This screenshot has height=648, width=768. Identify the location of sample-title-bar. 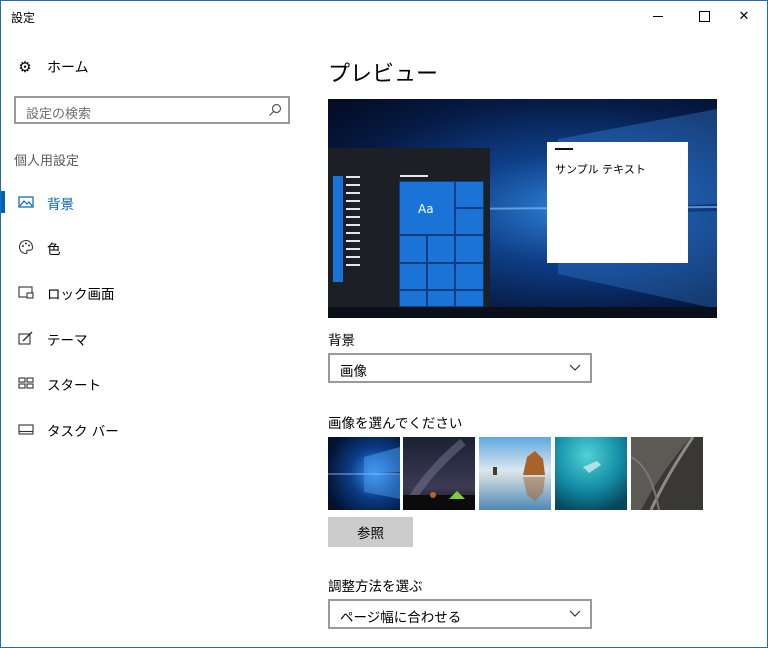
(564, 149).